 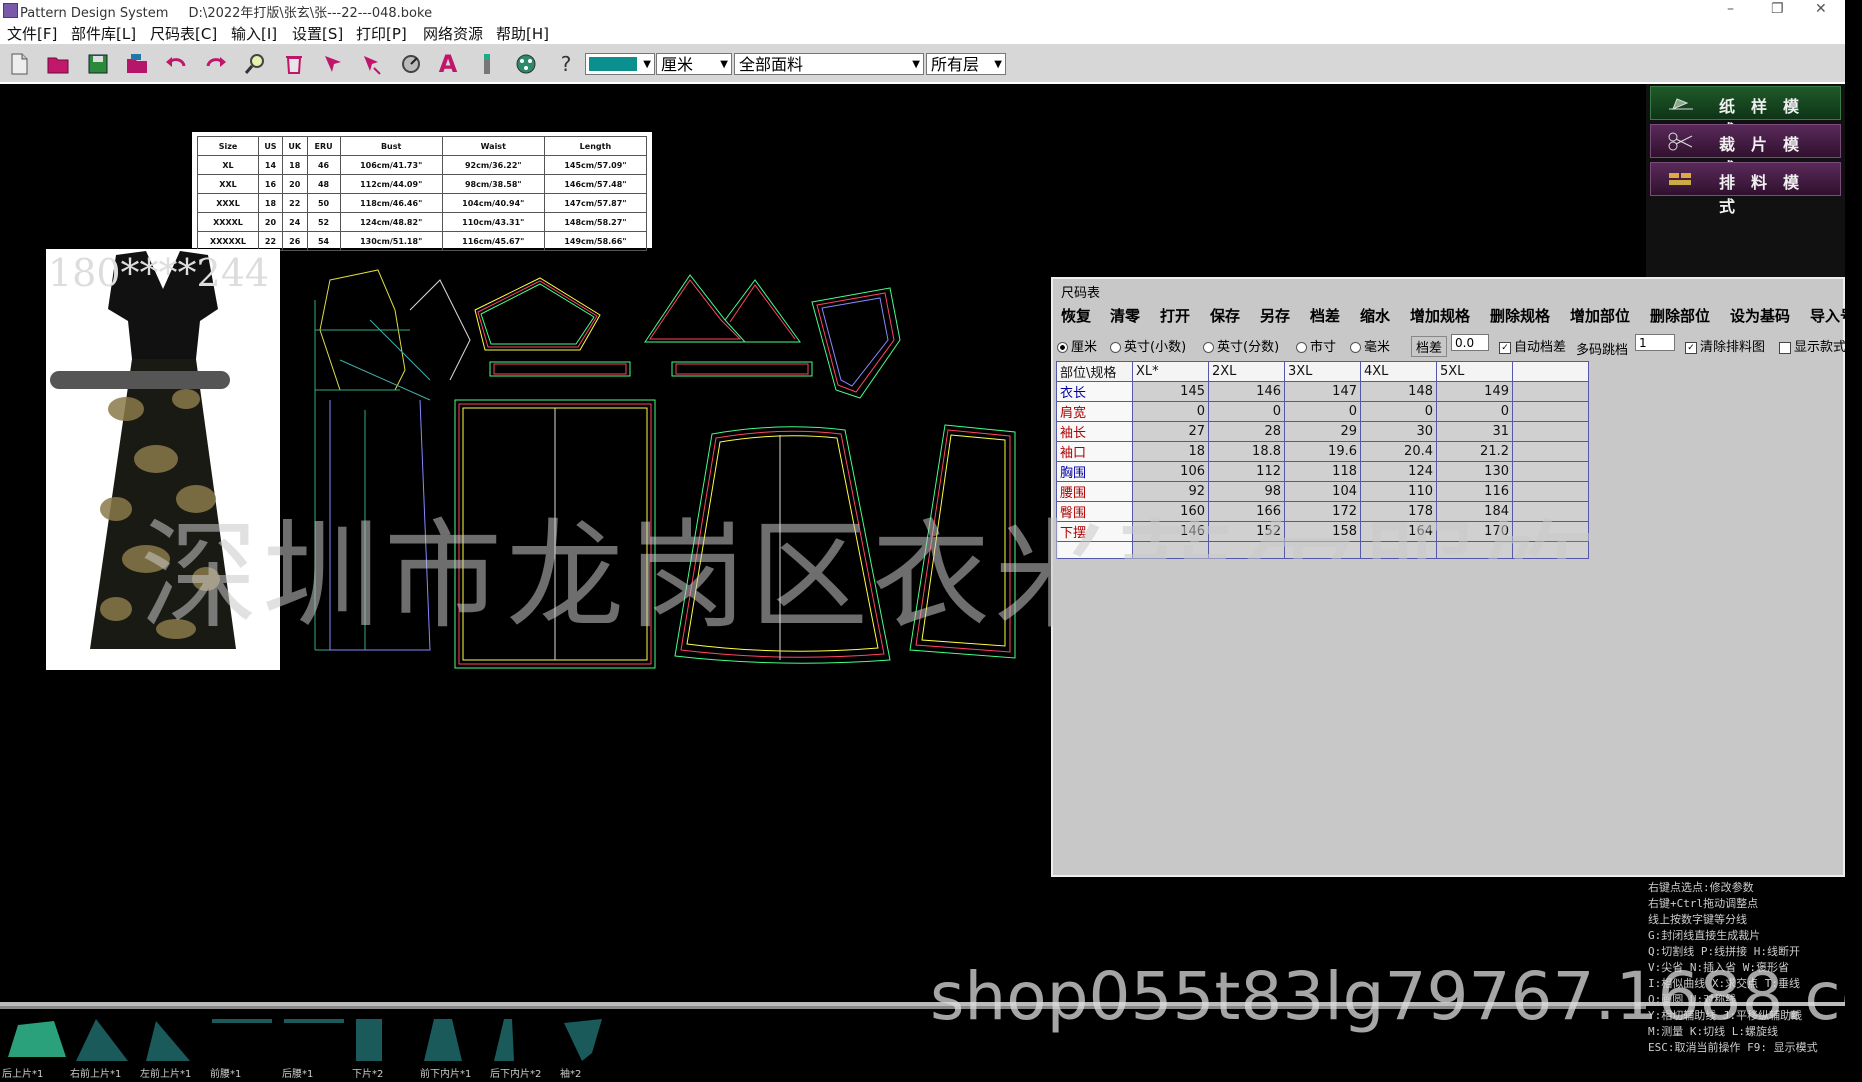 What do you see at coordinates (453, 33) in the screenshot?
I see `menu-network-resources: 网络资源` at bounding box center [453, 33].